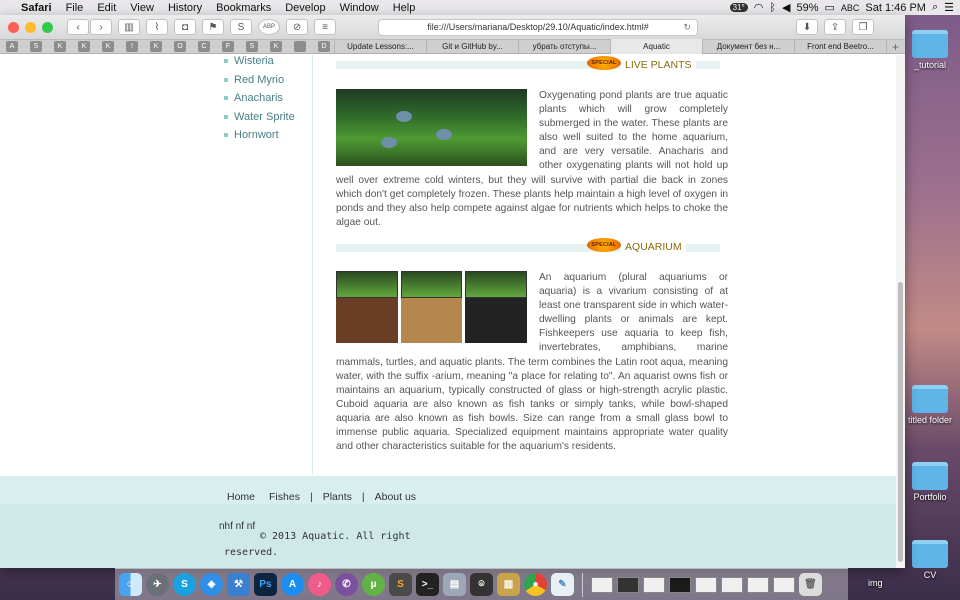 This screenshot has height=600, width=960. What do you see at coordinates (324, 46) in the screenshot?
I see `favorite-bookmark: D` at bounding box center [324, 46].